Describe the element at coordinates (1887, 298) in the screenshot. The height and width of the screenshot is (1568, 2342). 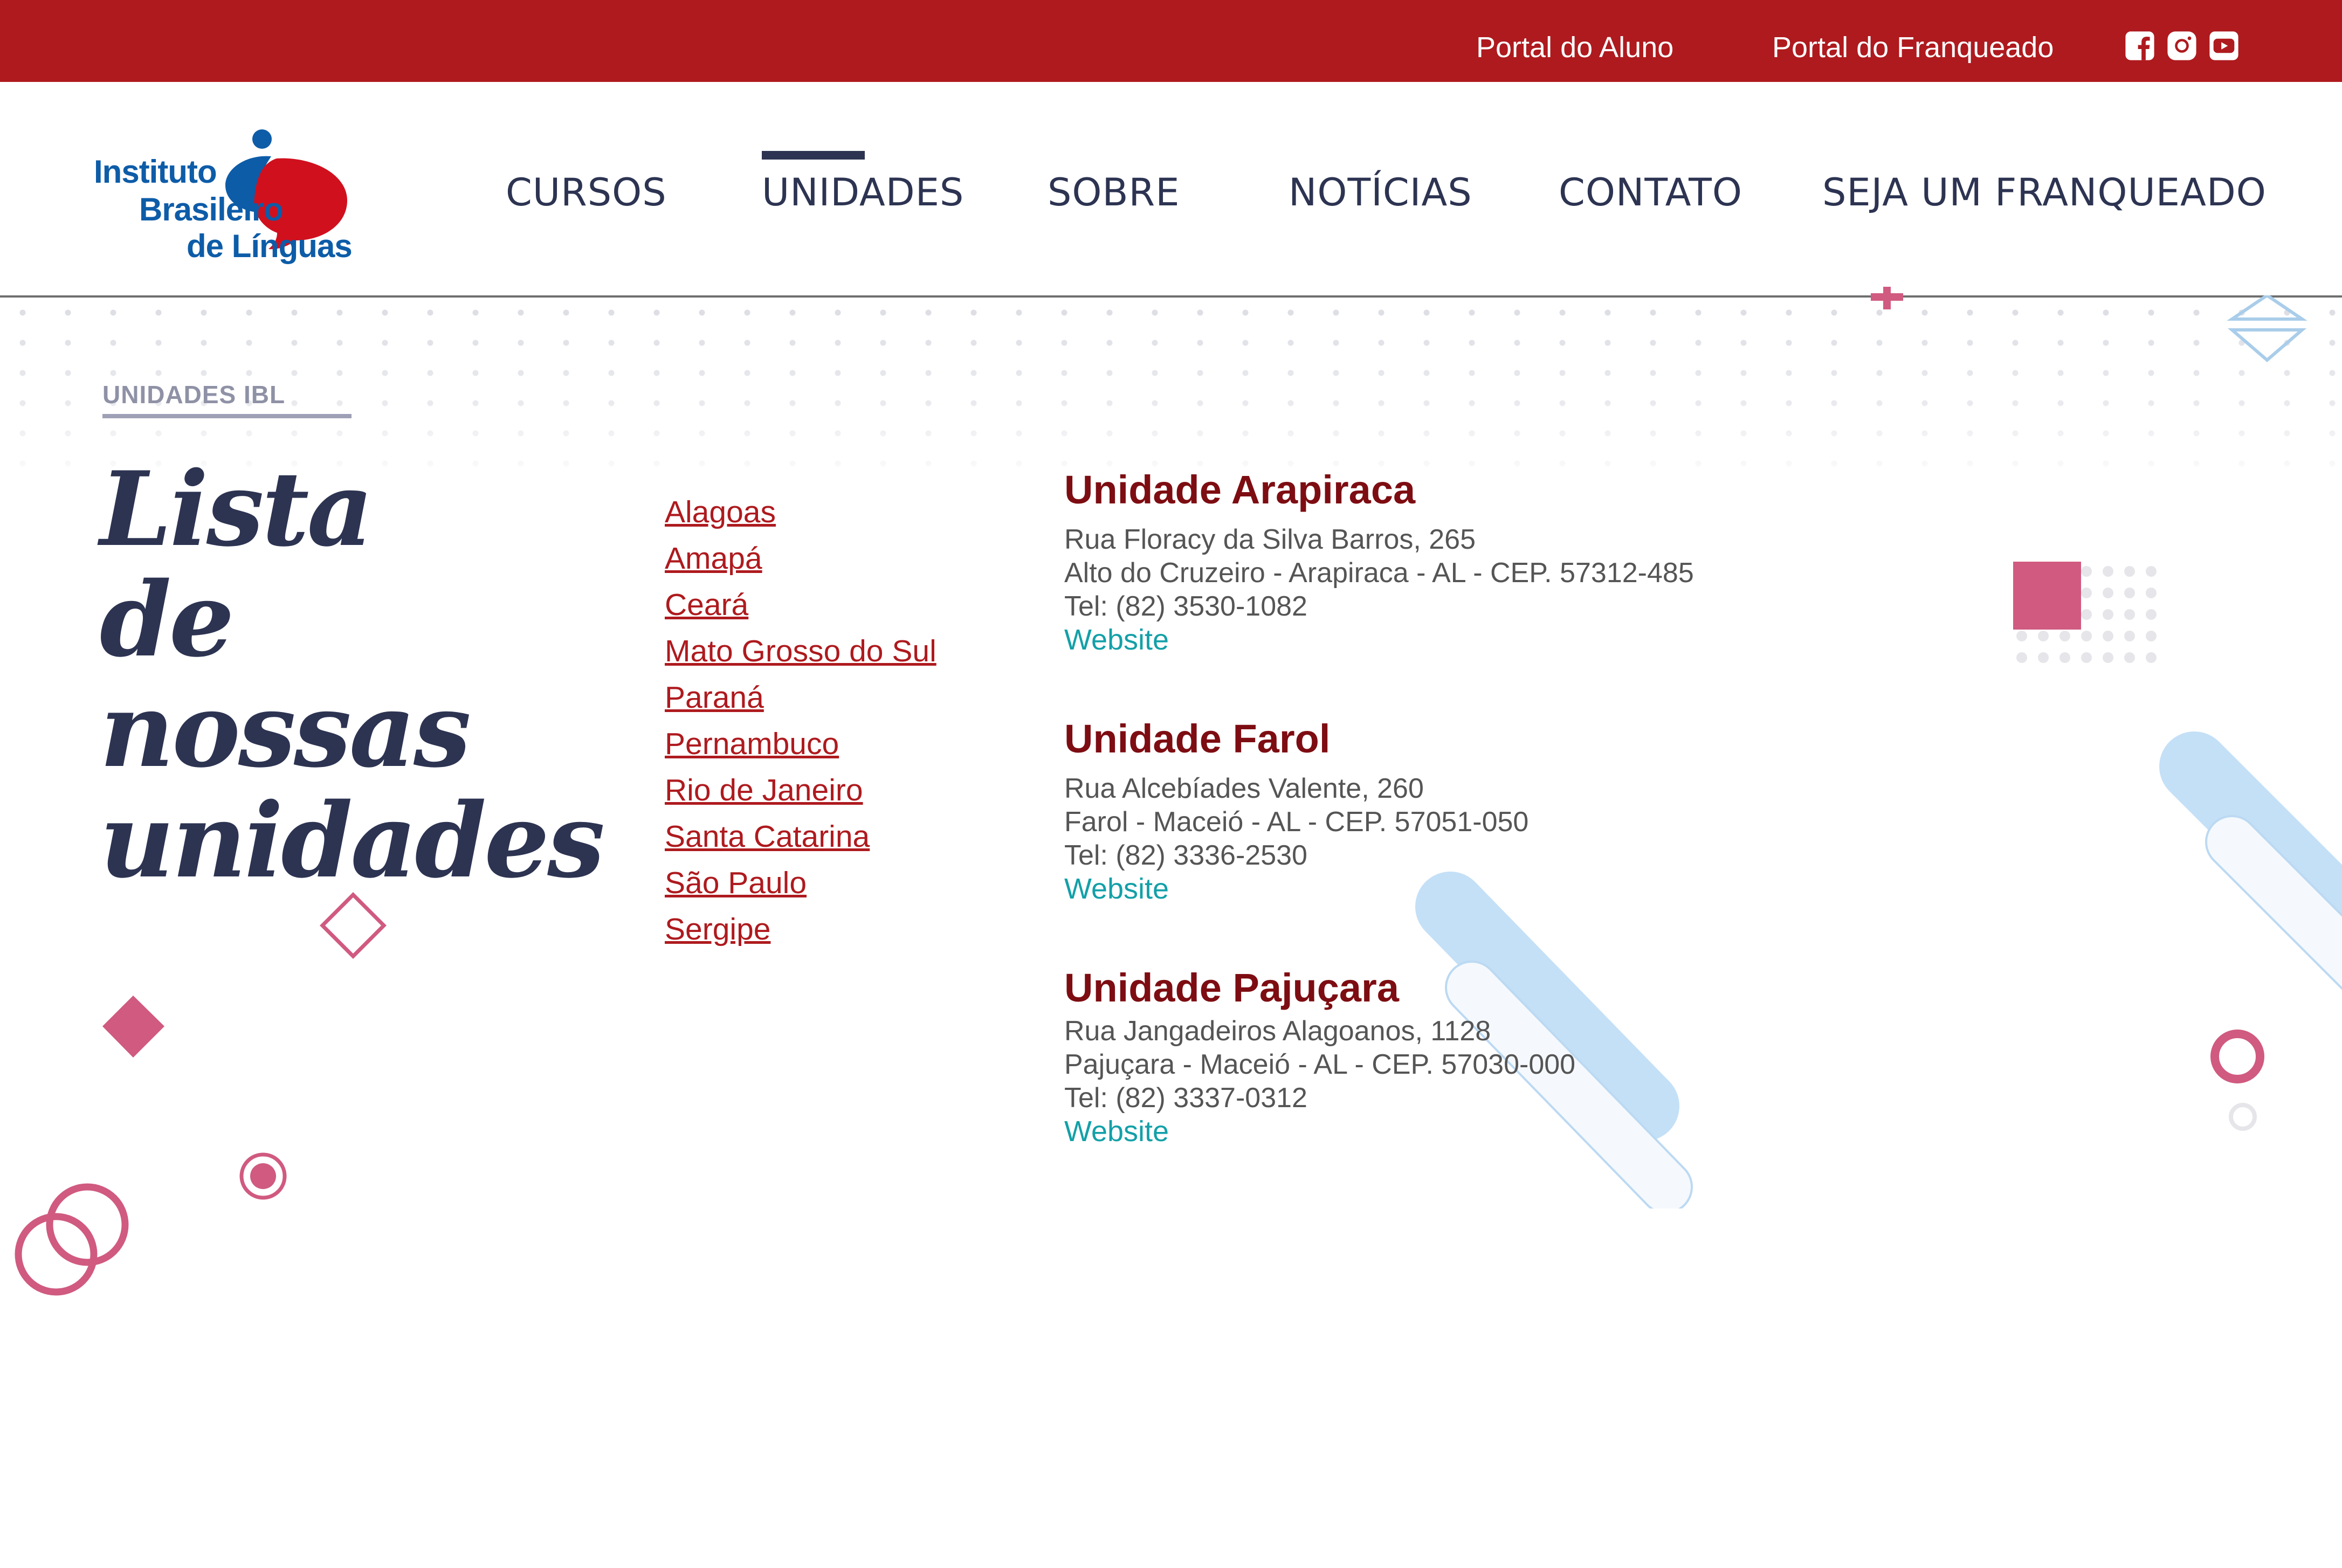
I see `pink-plus-decoration` at that location.